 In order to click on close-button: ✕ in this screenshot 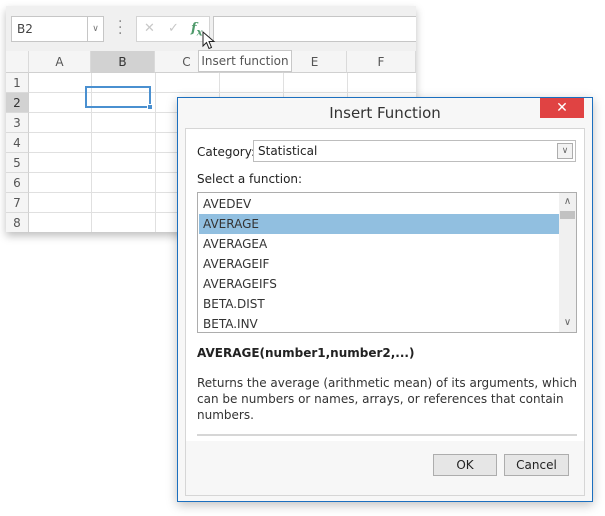, I will do `click(562, 108)`.